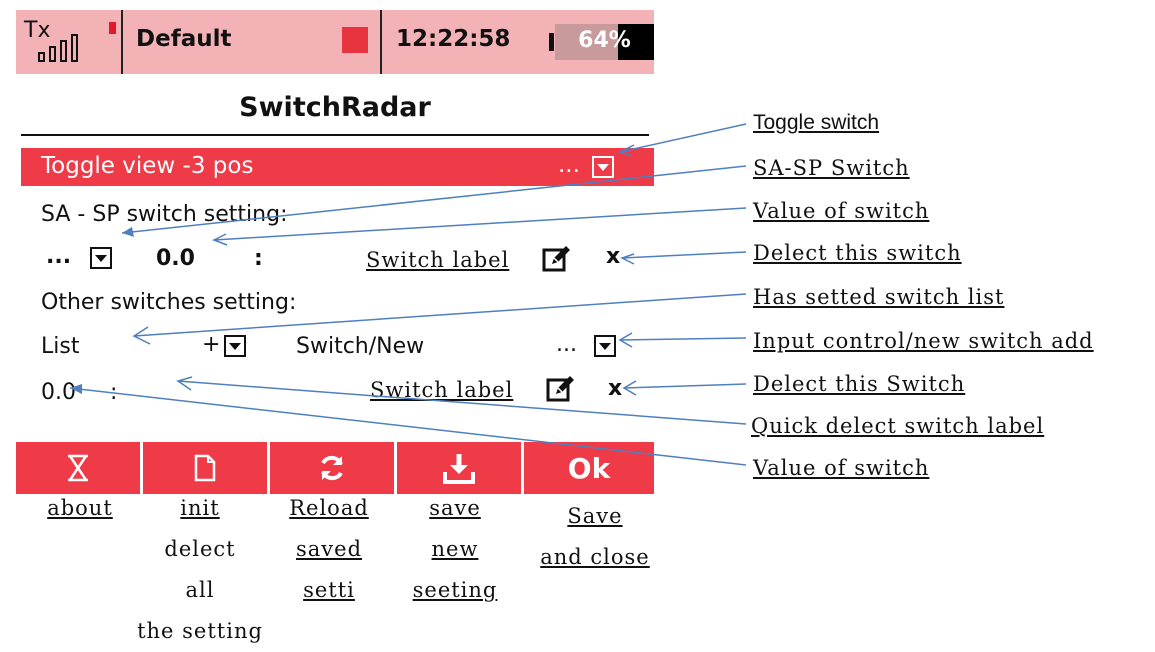  Describe the element at coordinates (879, 297) in the screenshot. I see `annotation-switch-list: Has setted switch list` at that location.